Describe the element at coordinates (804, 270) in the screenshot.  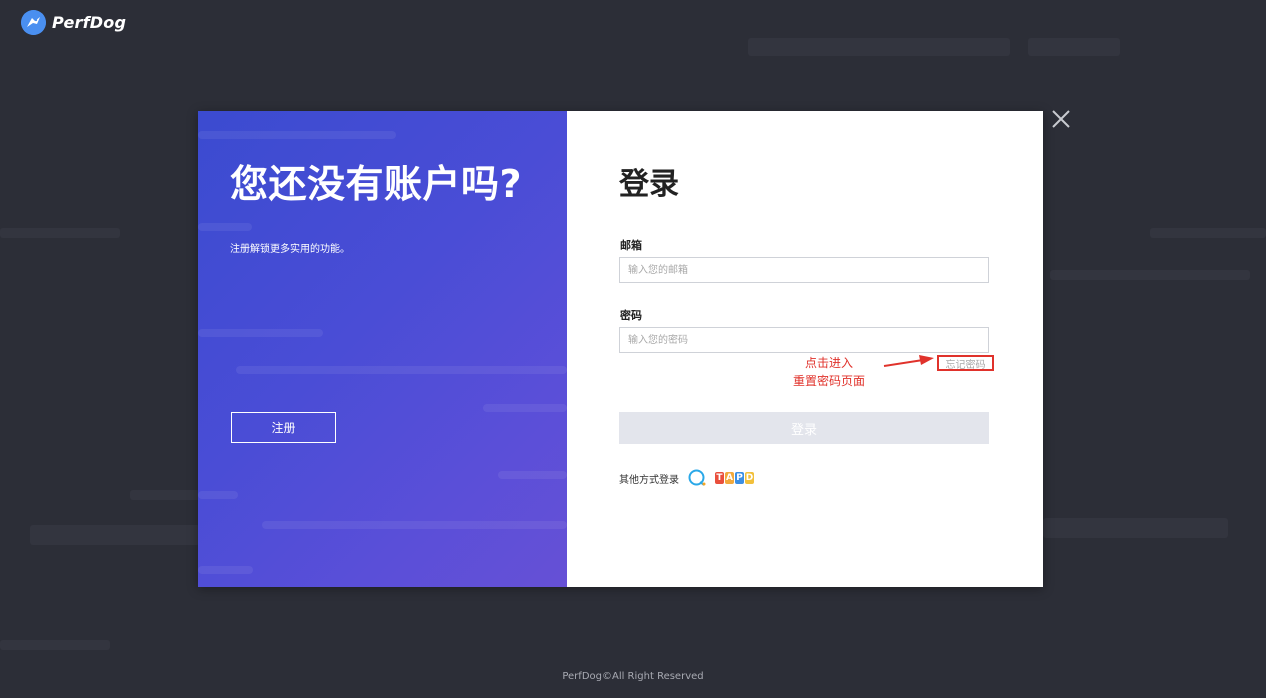
I see `email-field` at that location.